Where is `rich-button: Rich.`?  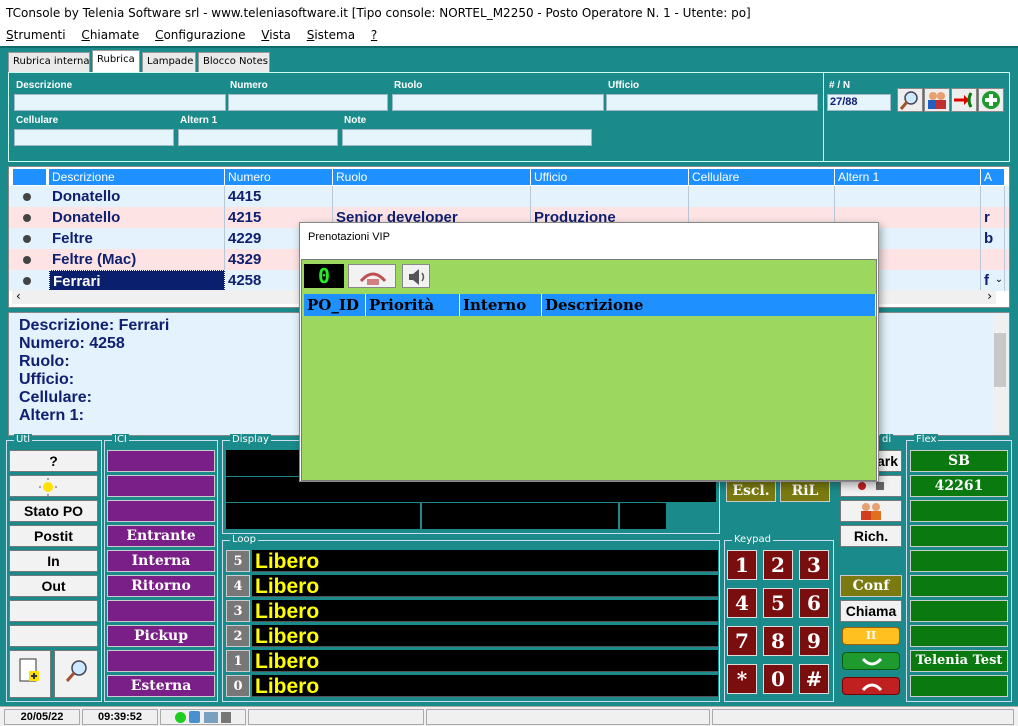 rich-button: Rich. is located at coordinates (871, 536).